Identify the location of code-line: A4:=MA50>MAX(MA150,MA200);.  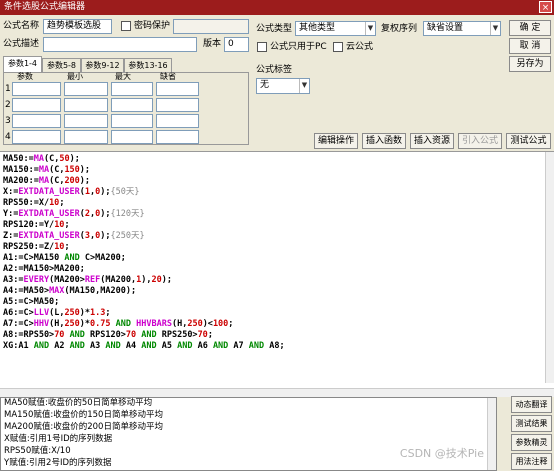
(69, 291).